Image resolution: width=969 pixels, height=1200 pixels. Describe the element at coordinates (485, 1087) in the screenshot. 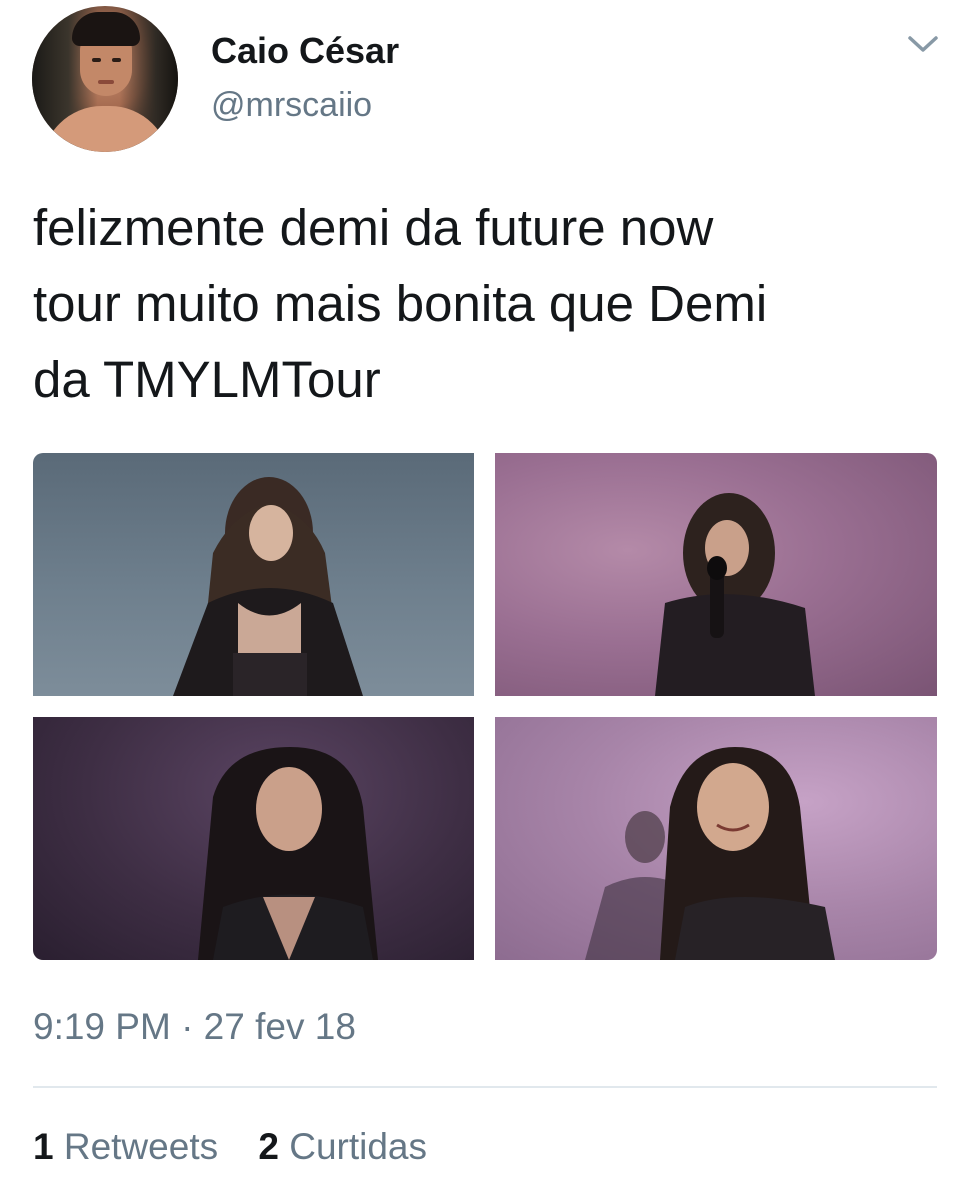

I see `divider` at that location.